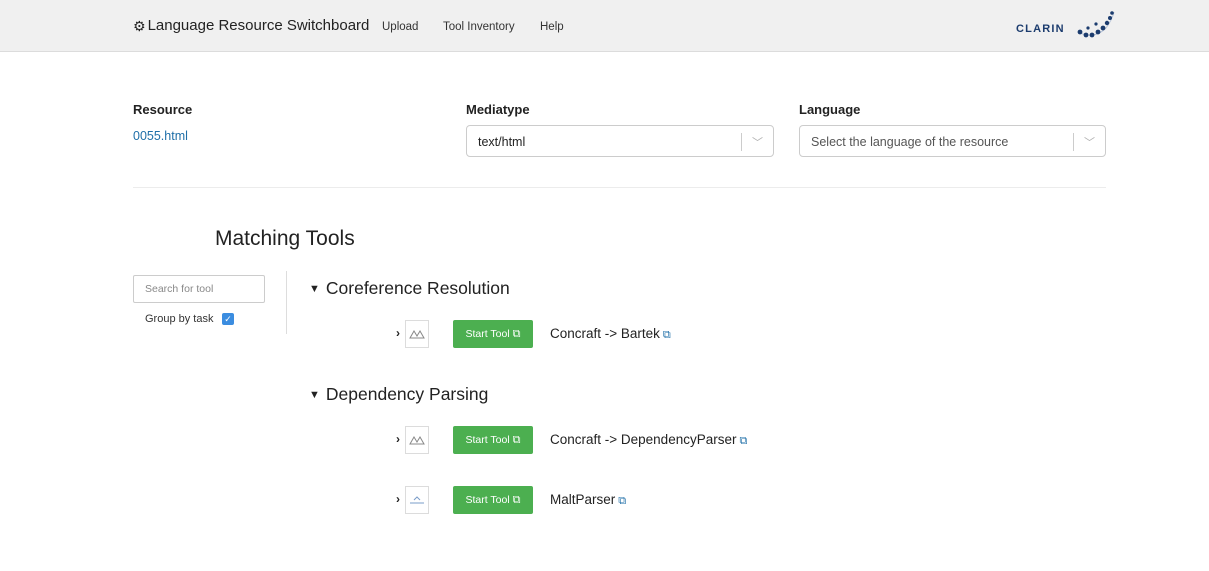  What do you see at coordinates (160, 136) in the screenshot?
I see `resource-file-link: 0055.html` at bounding box center [160, 136].